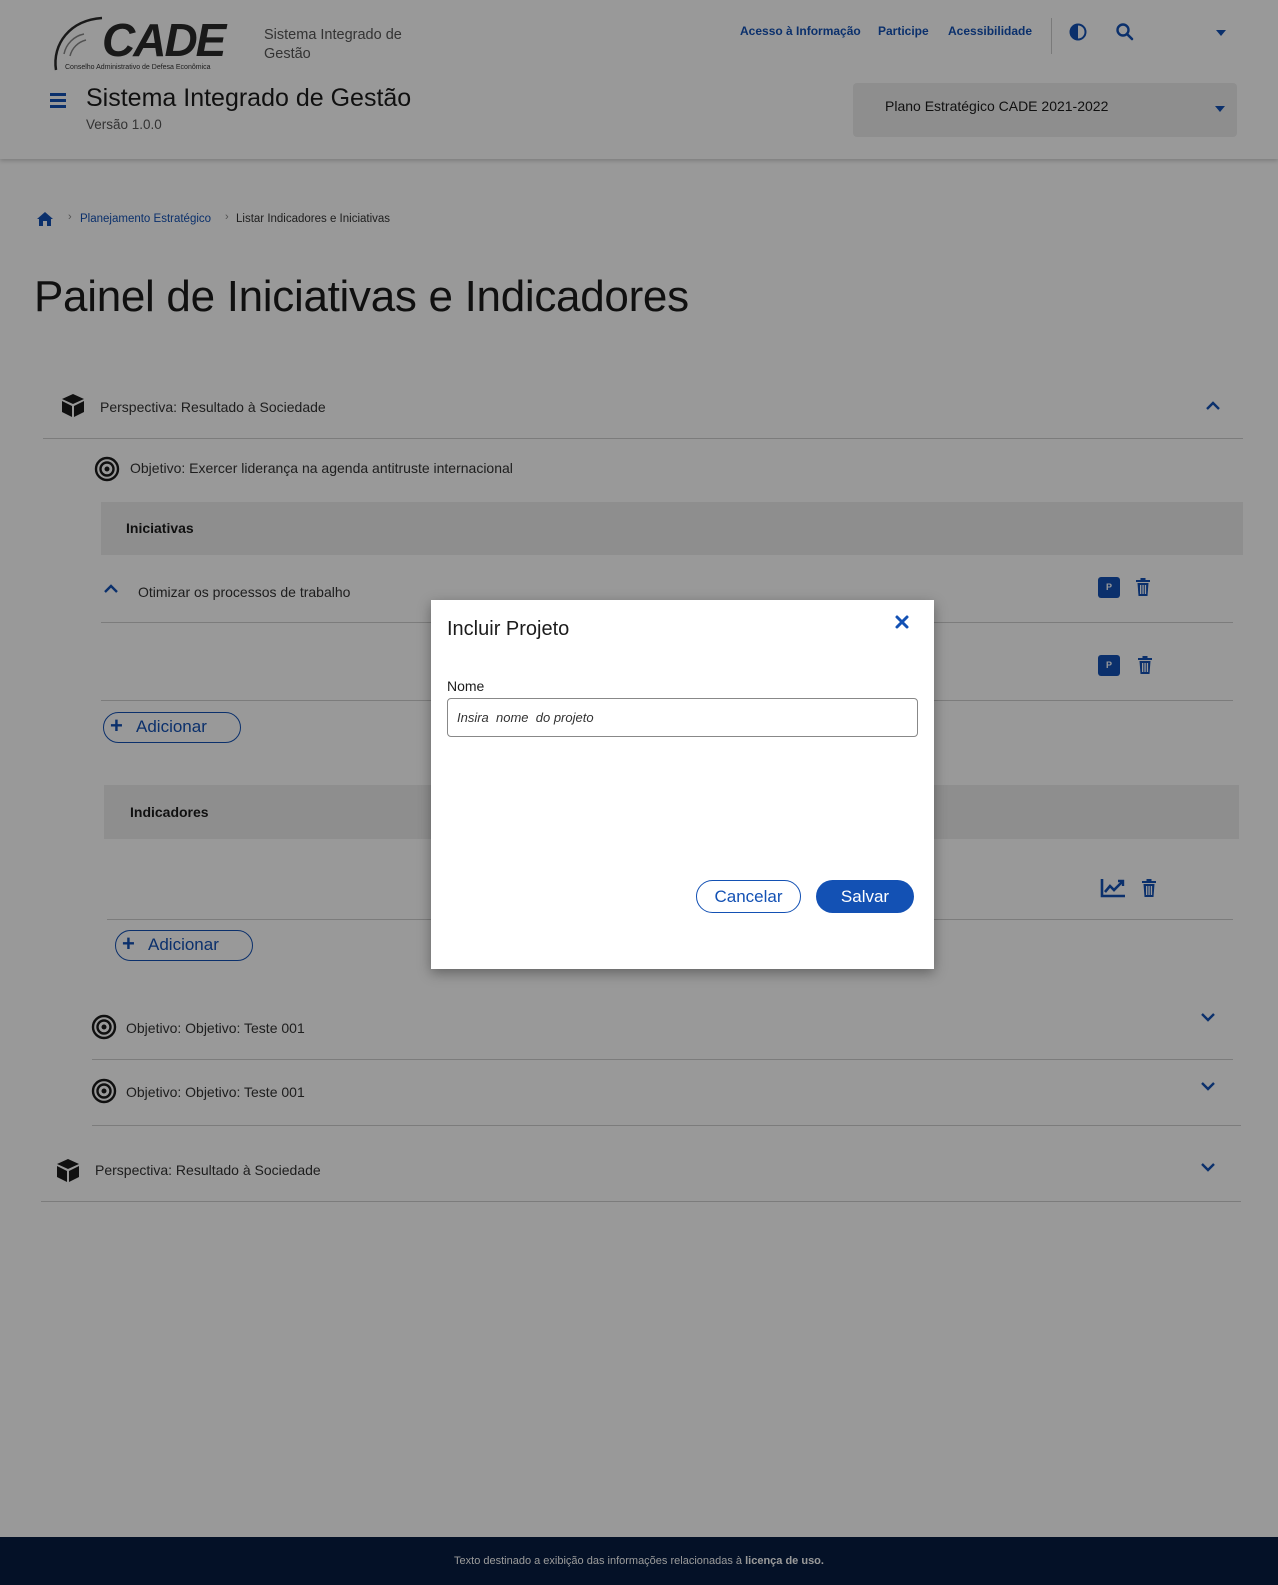 This screenshot has width=1278, height=1585. I want to click on include-project-modal: Incluir Projeto Nome Cancelar Salvar, so click(682, 784).